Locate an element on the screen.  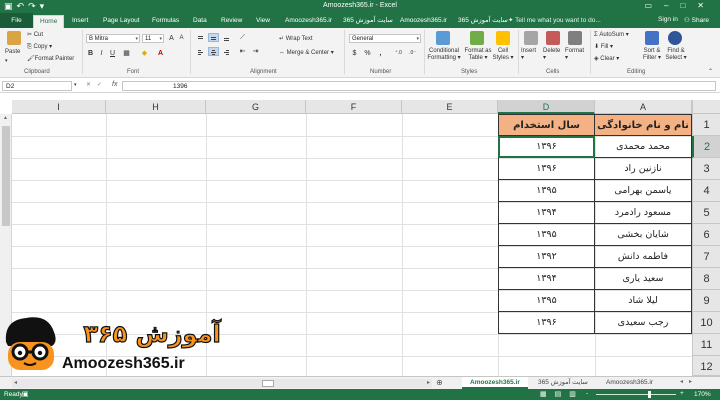
align-middle-icon is located at coordinates (213, 37).